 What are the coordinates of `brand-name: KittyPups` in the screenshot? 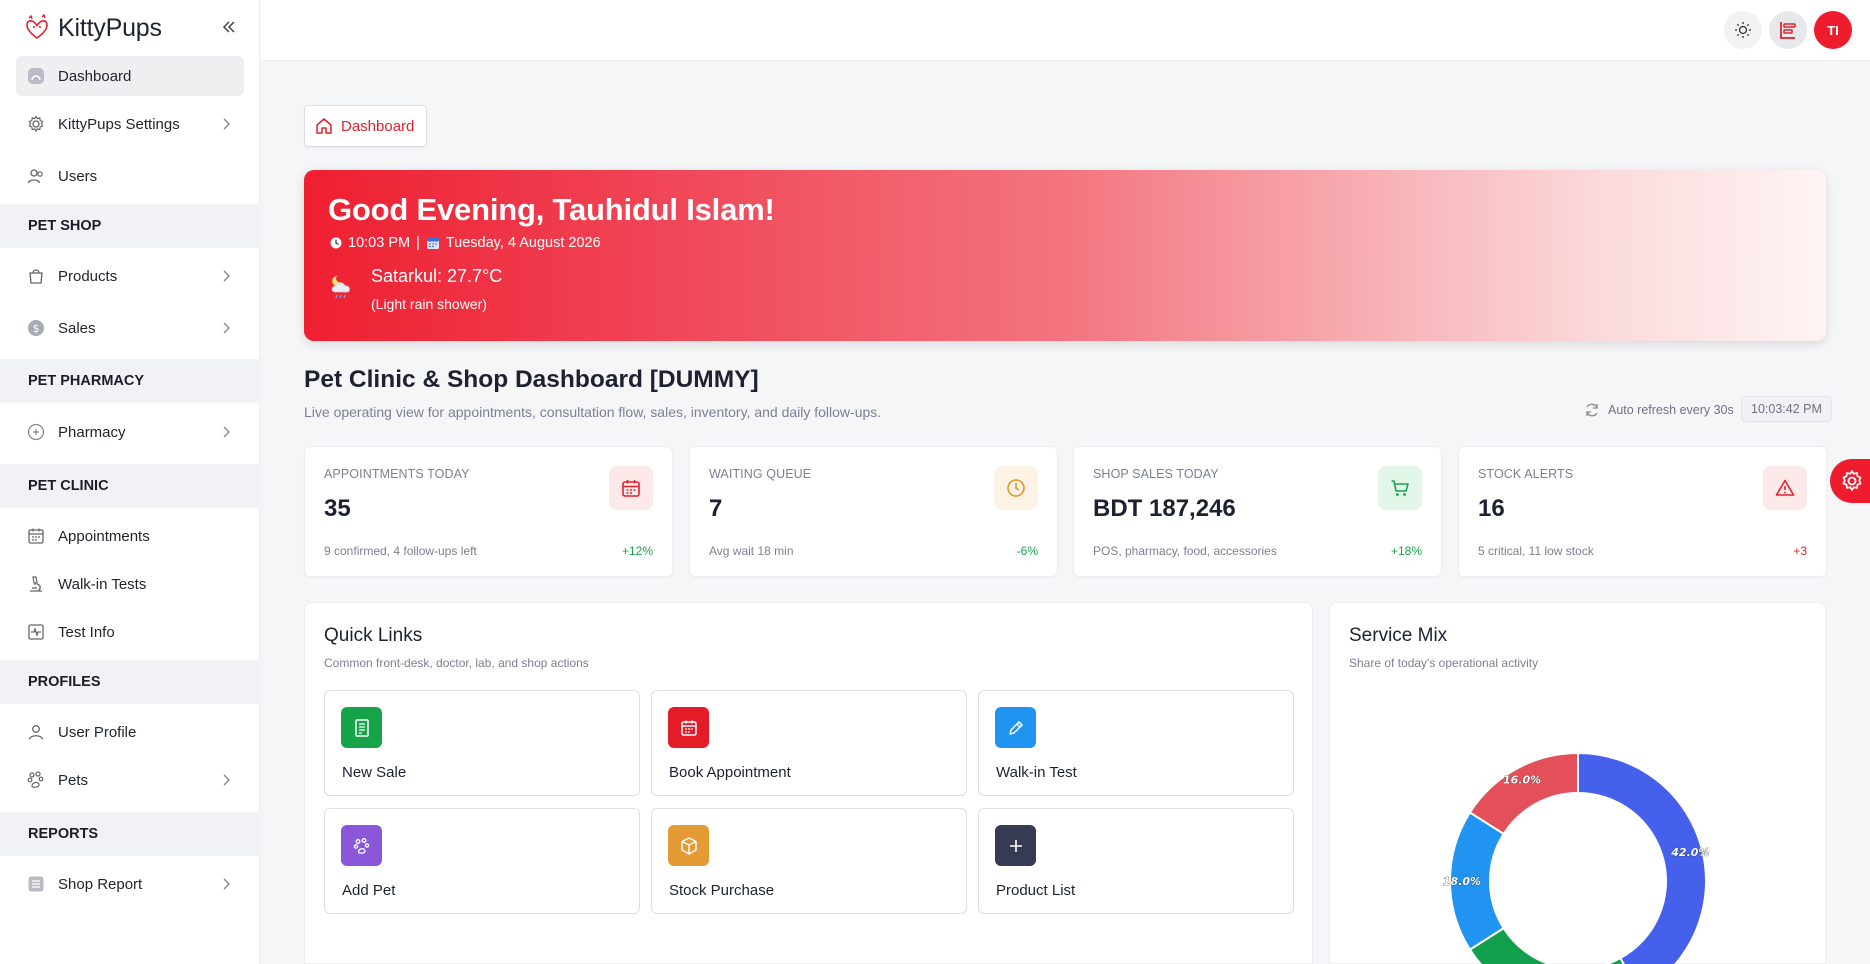 It's located at (110, 27).